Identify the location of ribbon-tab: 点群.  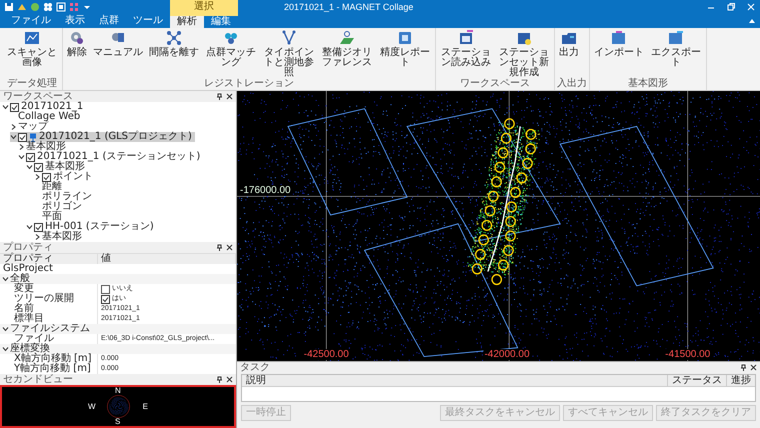
(109, 21).